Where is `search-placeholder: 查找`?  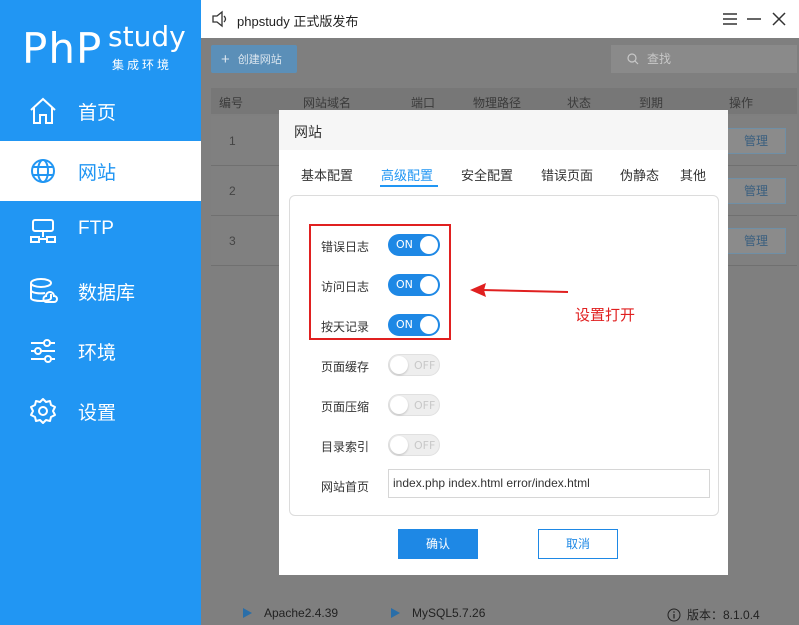 search-placeholder: 查找 is located at coordinates (659, 59).